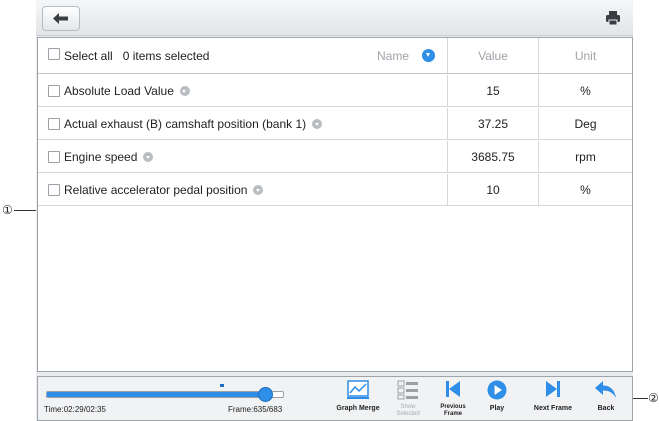 The height and width of the screenshot is (421, 659). Describe the element at coordinates (266, 394) in the screenshot. I see `progress-slider-thumb` at that location.